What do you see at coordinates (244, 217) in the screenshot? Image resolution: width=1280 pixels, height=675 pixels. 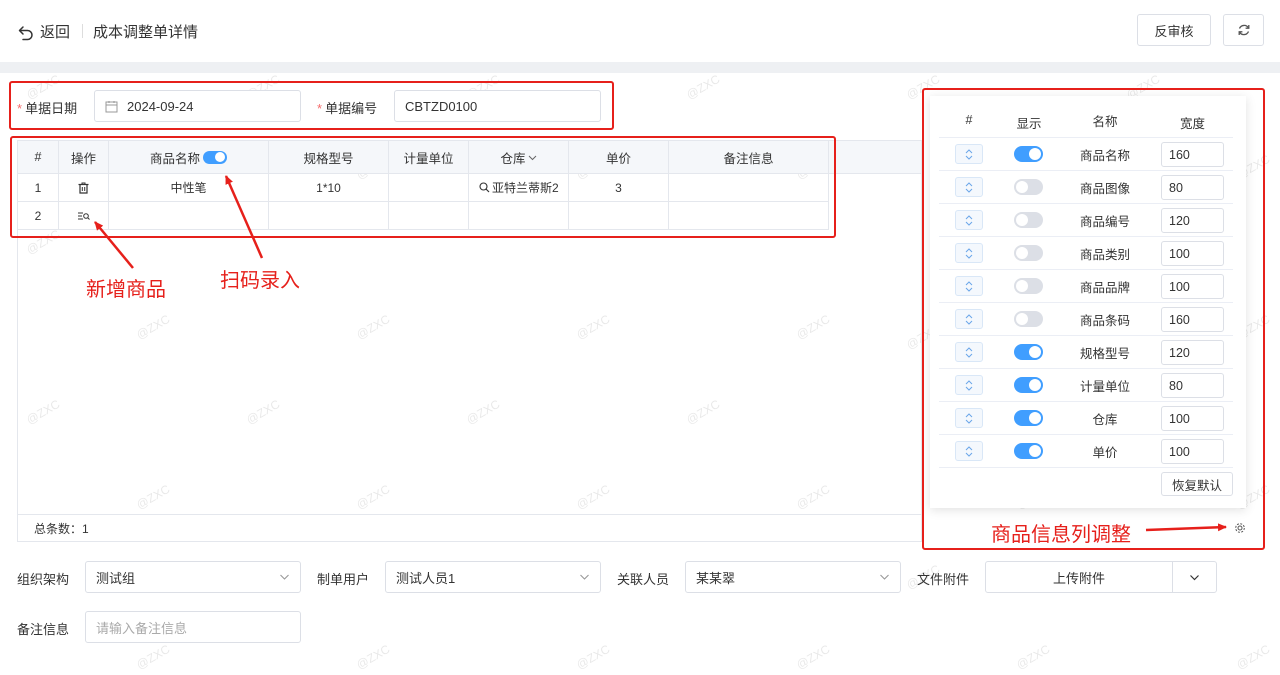 I see `arrow-scan-entry` at bounding box center [244, 217].